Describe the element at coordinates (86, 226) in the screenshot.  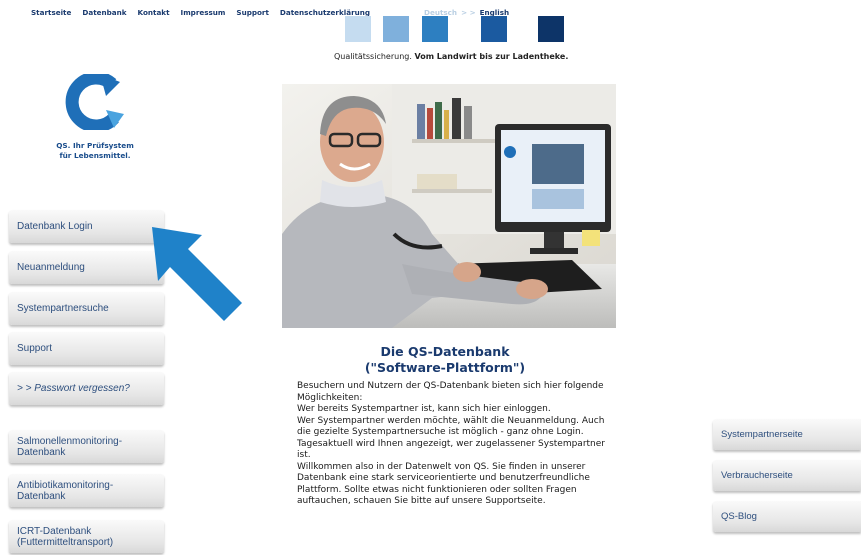
I see `menu-datenbank-login: Datenbank Login` at that location.